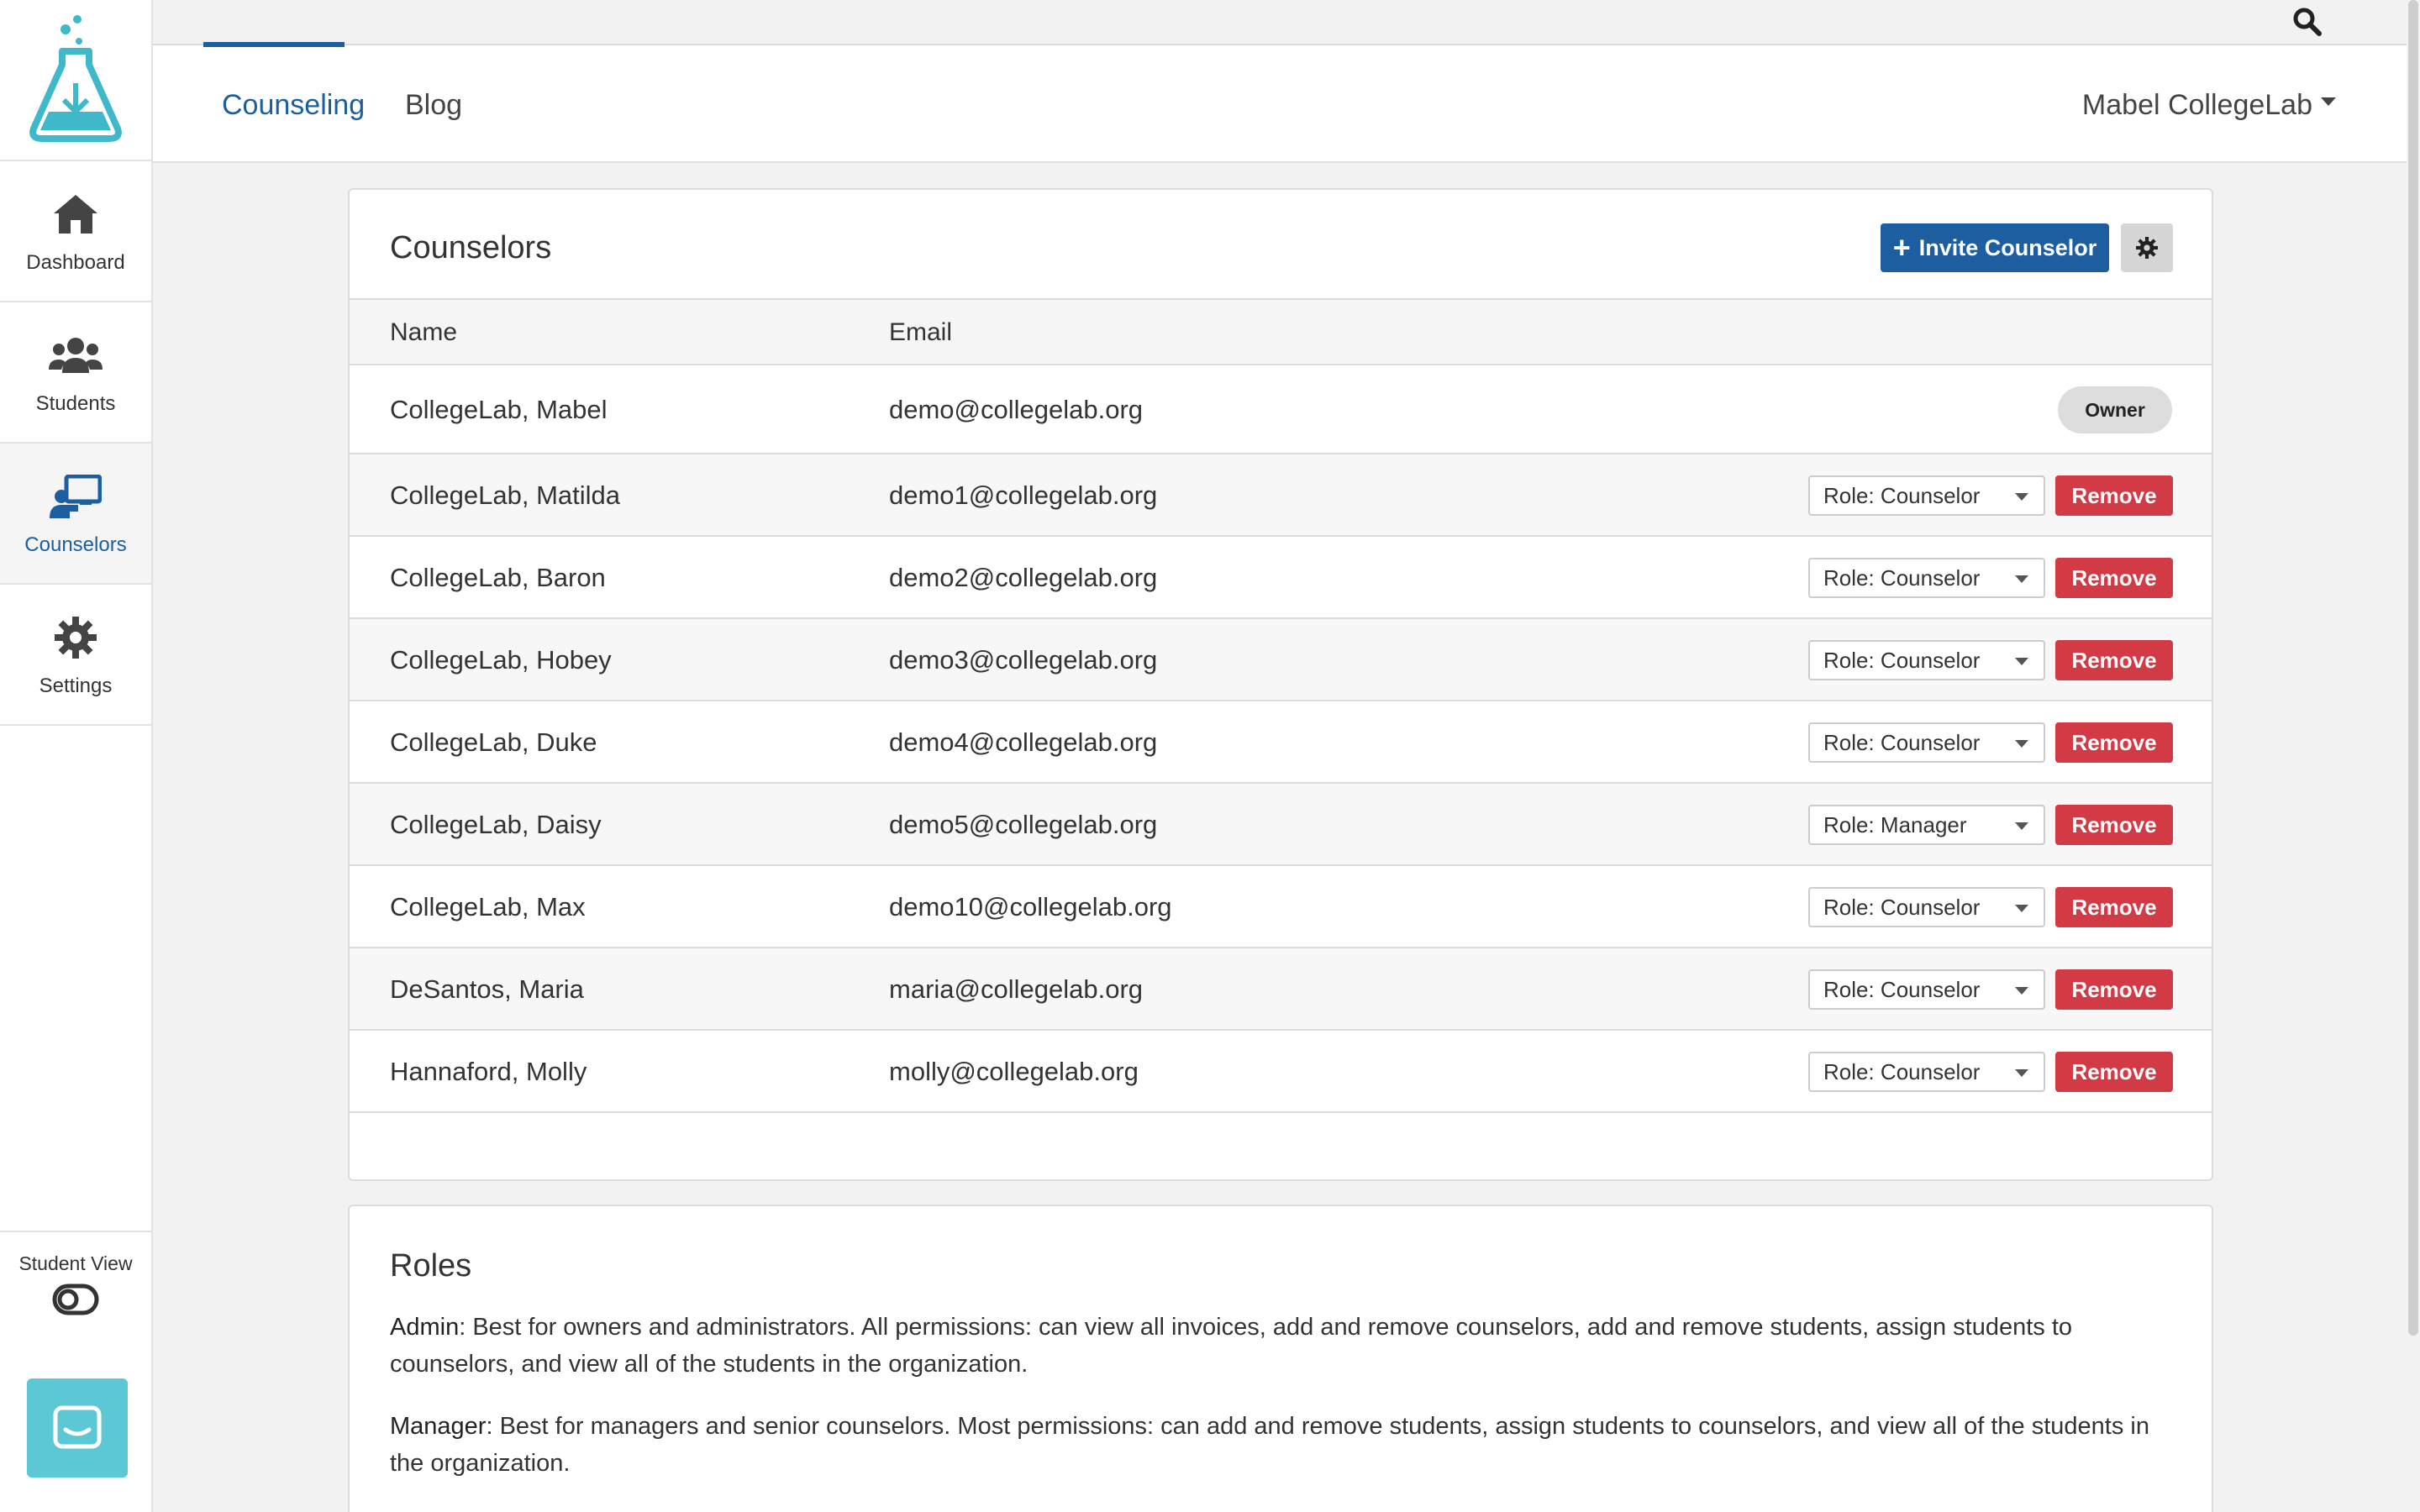 This screenshot has width=2420, height=1512. I want to click on home-icon, so click(75, 214).